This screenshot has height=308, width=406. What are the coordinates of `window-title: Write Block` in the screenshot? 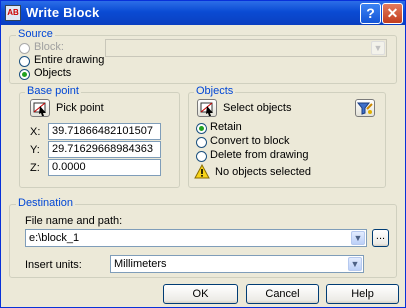 It's located at (63, 12).